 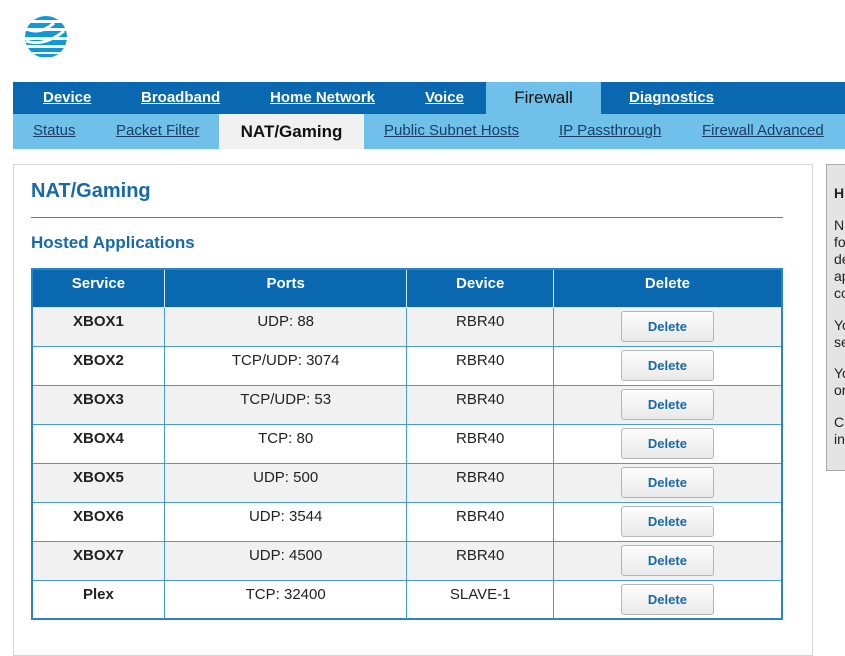 I want to click on service-cell: XBOX1, so click(x=98, y=326).